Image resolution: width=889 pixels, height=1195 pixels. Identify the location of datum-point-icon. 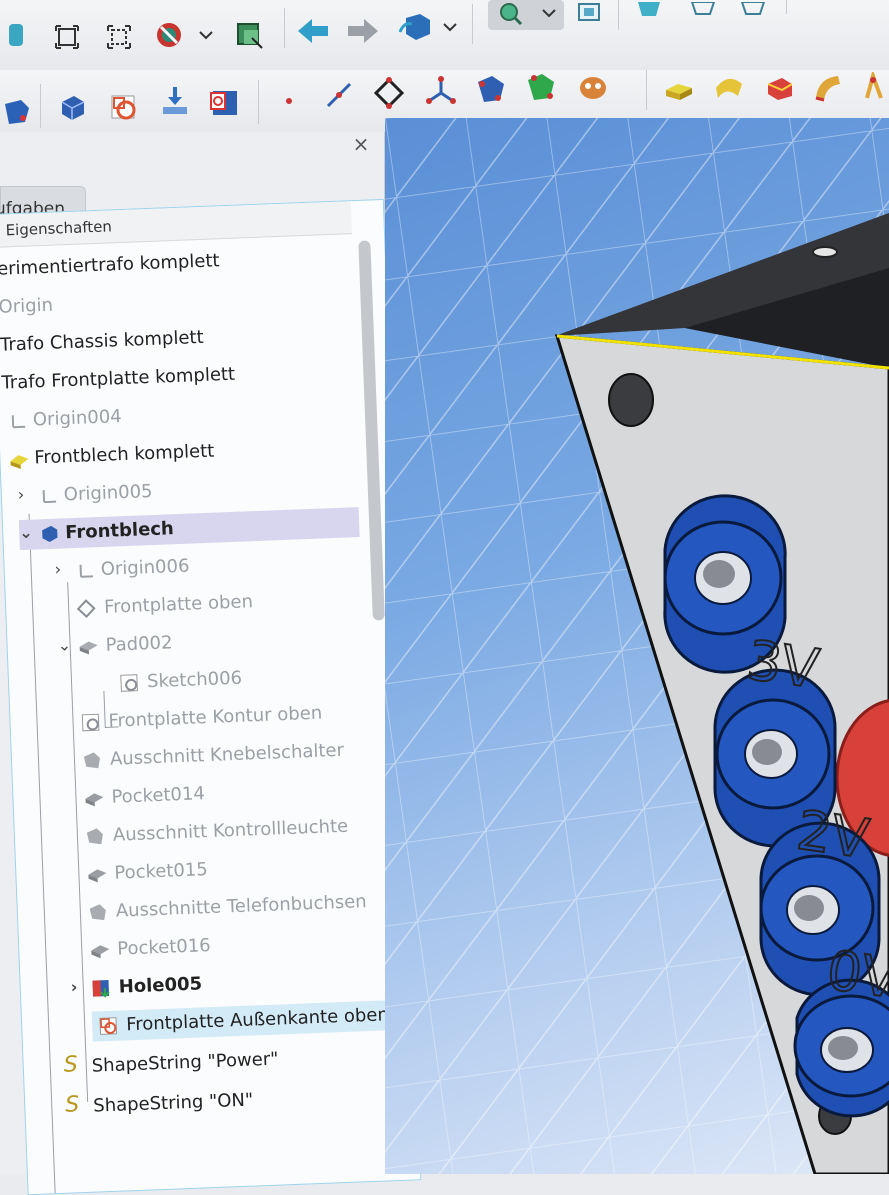
(289, 101).